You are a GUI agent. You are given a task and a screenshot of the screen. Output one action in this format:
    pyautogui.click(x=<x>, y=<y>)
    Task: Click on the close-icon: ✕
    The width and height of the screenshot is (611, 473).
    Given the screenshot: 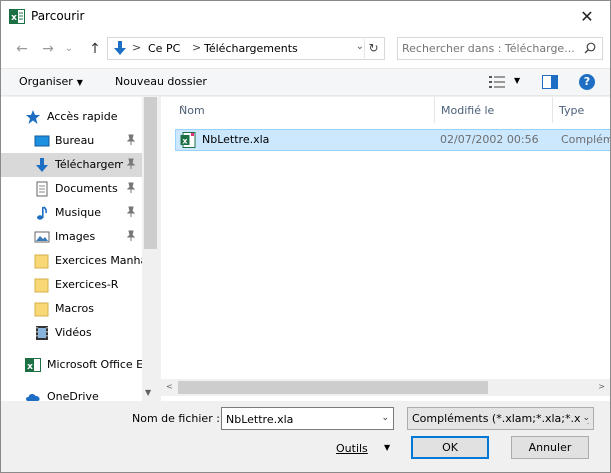 What is the action you would take?
    pyautogui.click(x=587, y=16)
    